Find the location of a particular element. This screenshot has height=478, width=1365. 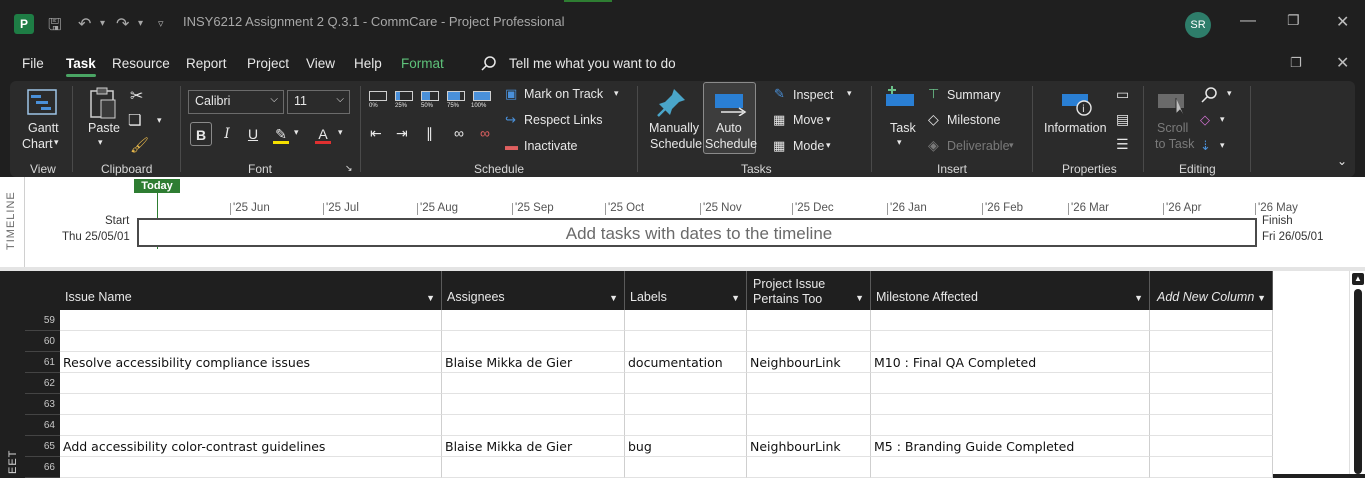

row-number: 62 is located at coordinates (42, 383).